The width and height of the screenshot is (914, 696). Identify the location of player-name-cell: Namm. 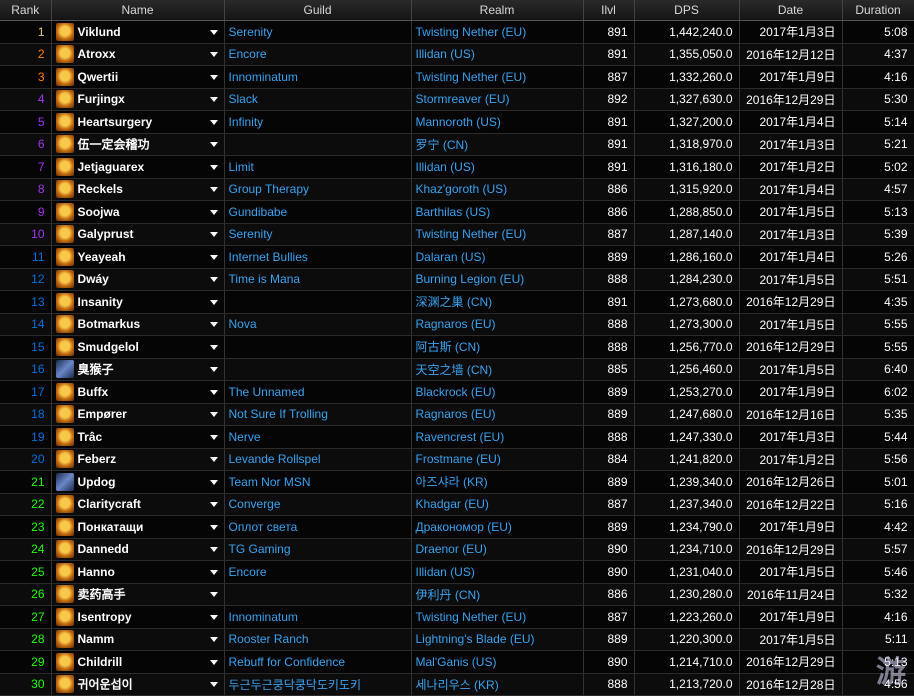
(137, 639).